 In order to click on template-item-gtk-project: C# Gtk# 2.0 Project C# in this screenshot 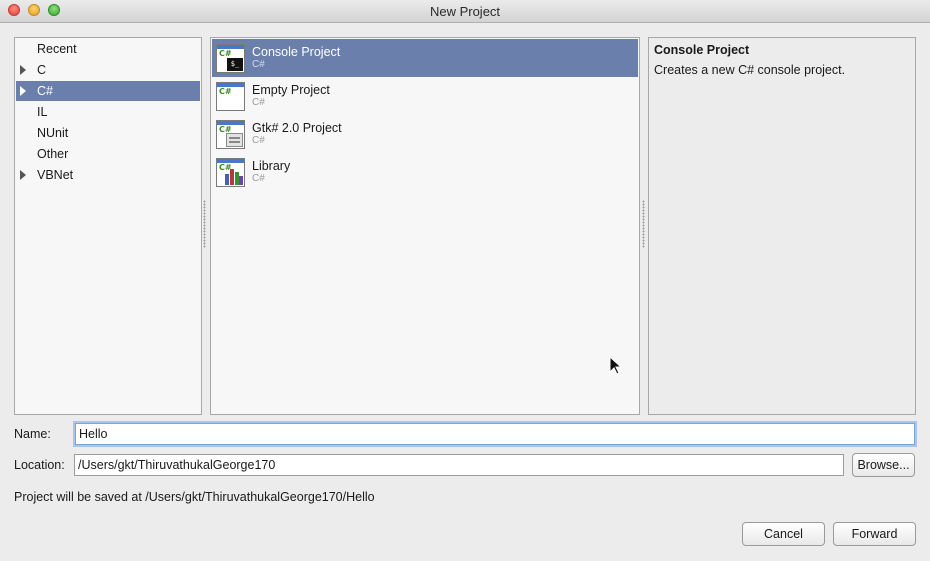, I will do `click(425, 134)`.